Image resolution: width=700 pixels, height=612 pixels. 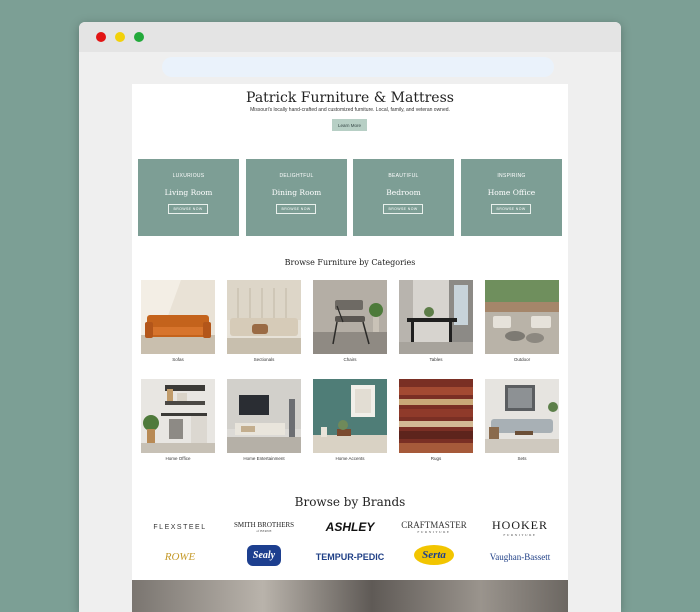 I want to click on brand-name: Serta, so click(x=434, y=555).